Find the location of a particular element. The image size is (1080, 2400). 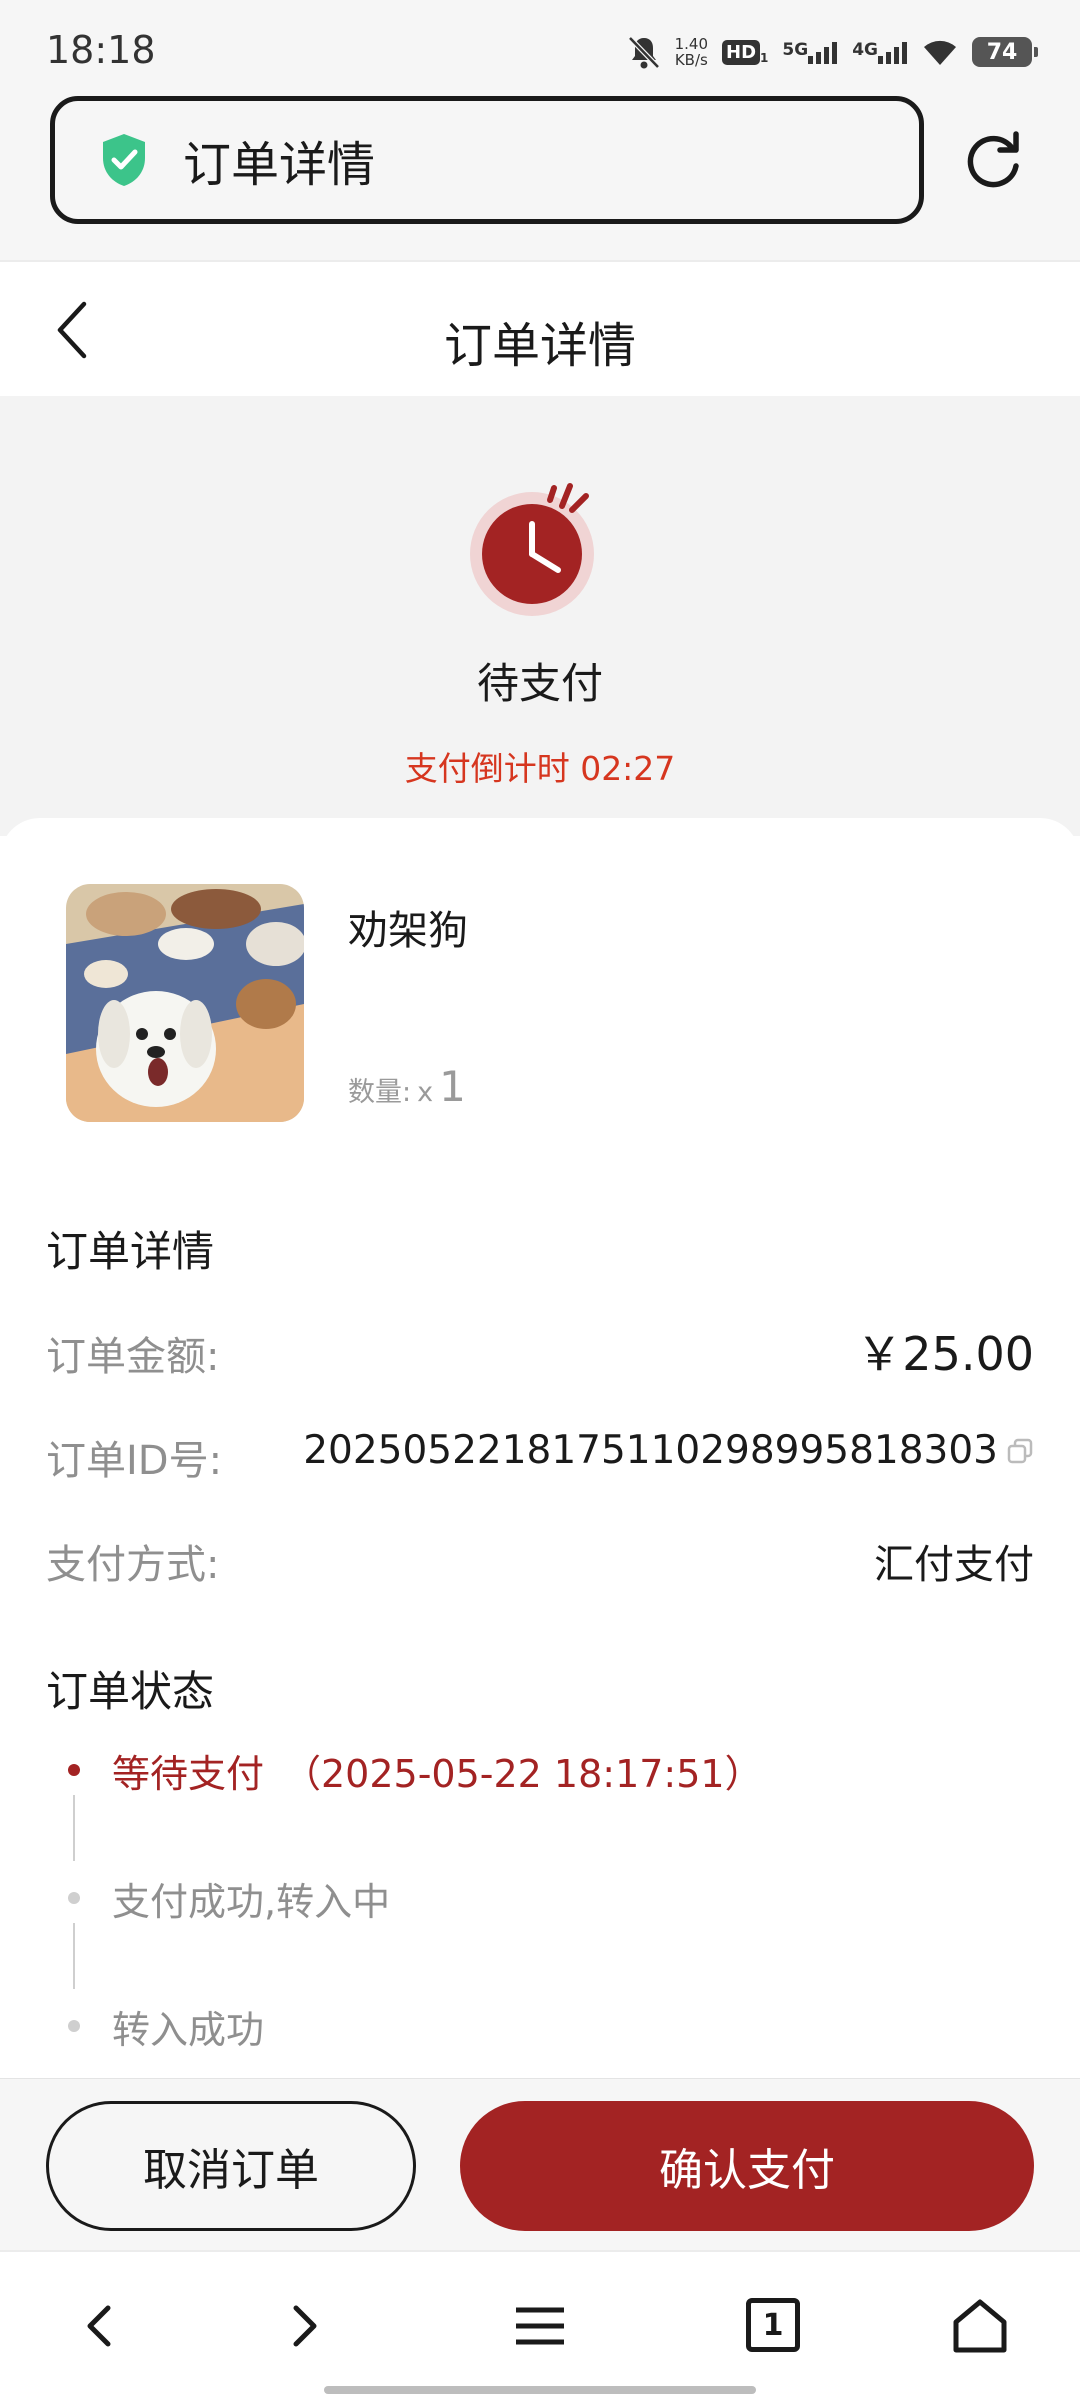

confirm-payment-button: 确认支付 is located at coordinates (747, 2166).